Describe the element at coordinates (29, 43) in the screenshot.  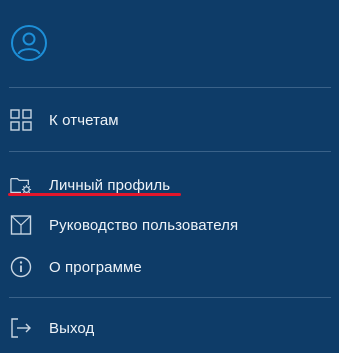
I see `user-avatar-icon` at that location.